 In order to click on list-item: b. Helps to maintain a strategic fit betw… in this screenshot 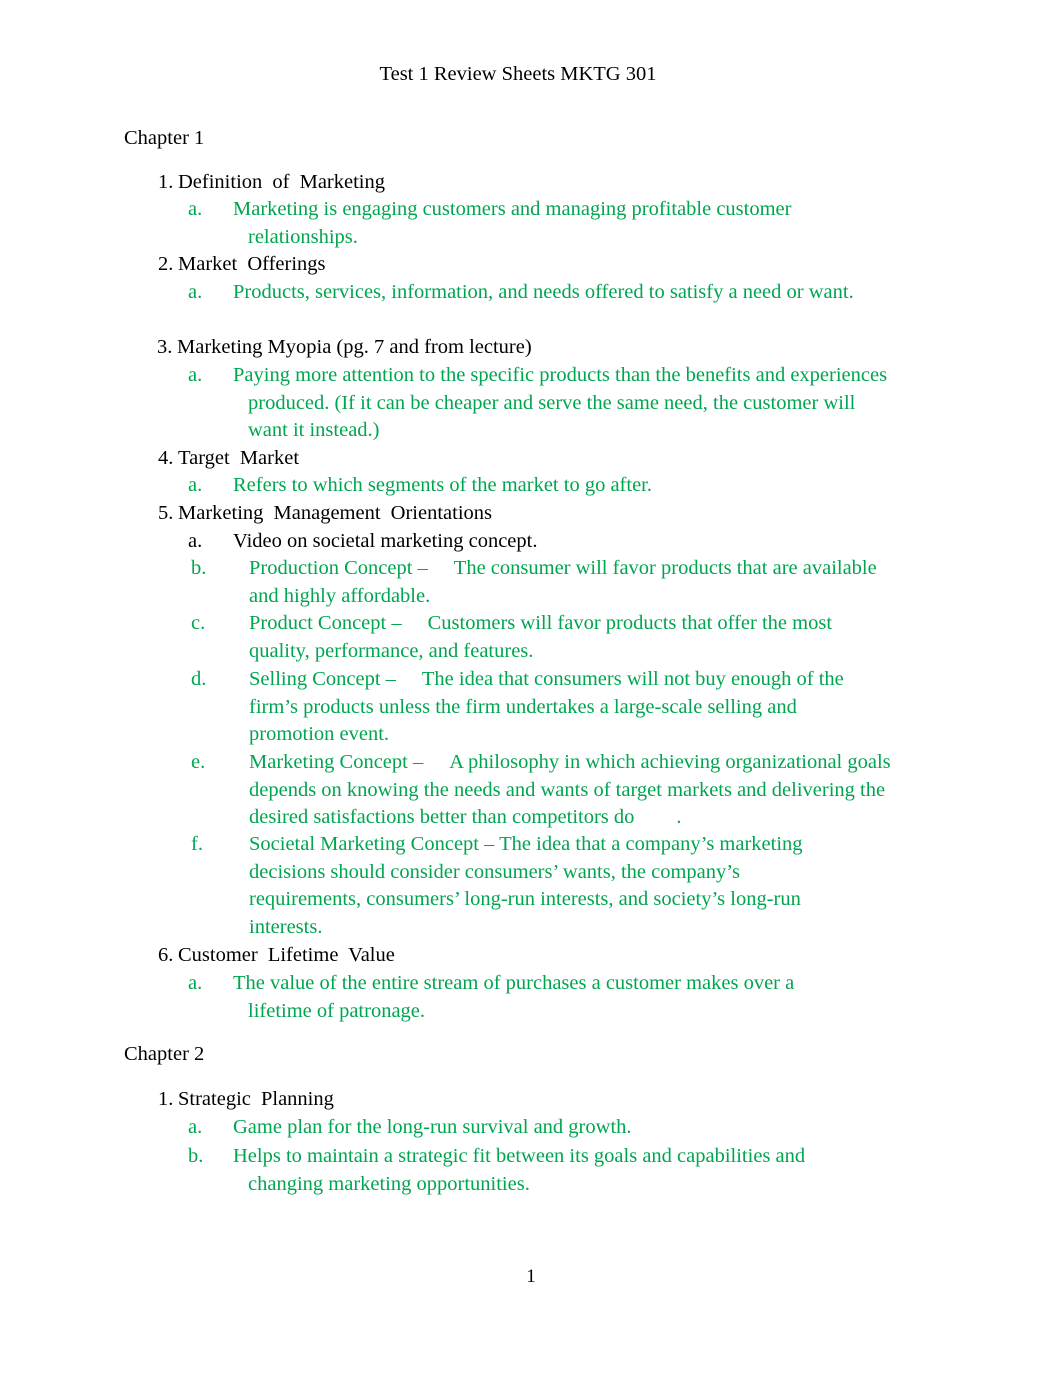, I will do `click(529, 1170)`.